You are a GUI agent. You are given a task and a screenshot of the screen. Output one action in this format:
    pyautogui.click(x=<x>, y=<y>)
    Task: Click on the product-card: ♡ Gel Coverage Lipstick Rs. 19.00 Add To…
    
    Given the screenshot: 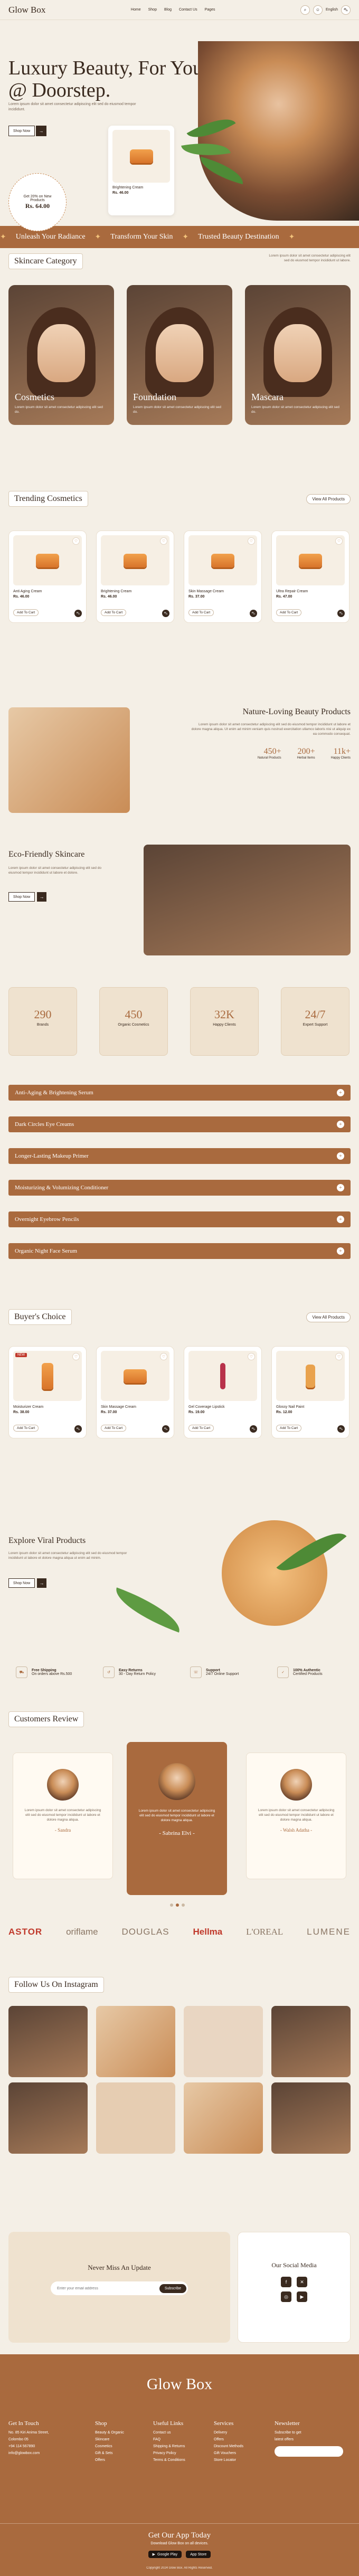 What is the action you would take?
    pyautogui.click(x=223, y=1392)
    